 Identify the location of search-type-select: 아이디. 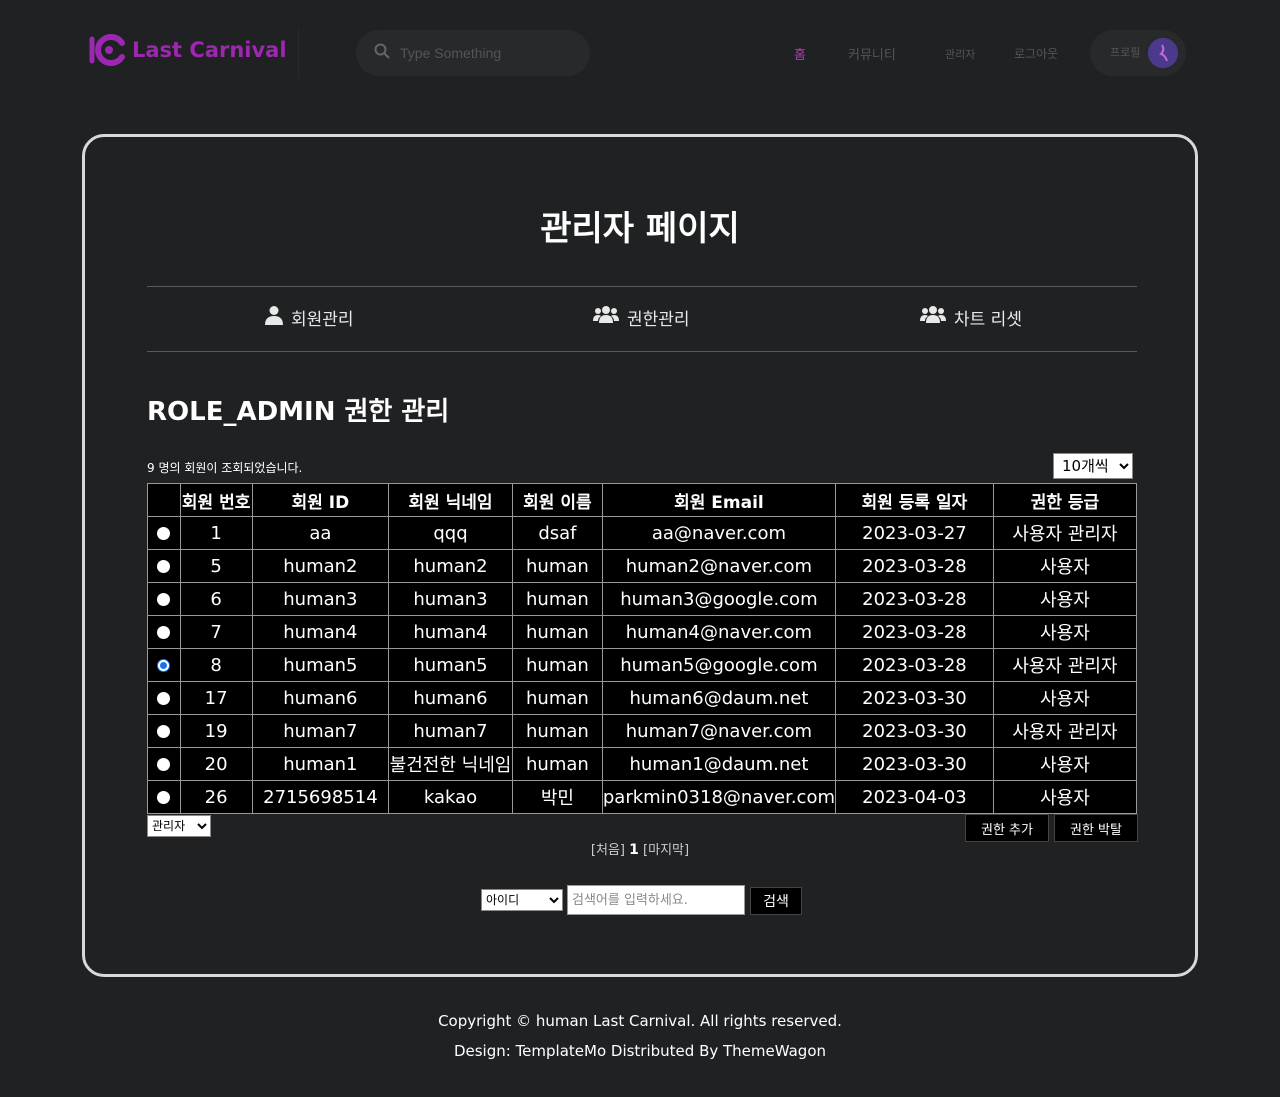
(522, 900).